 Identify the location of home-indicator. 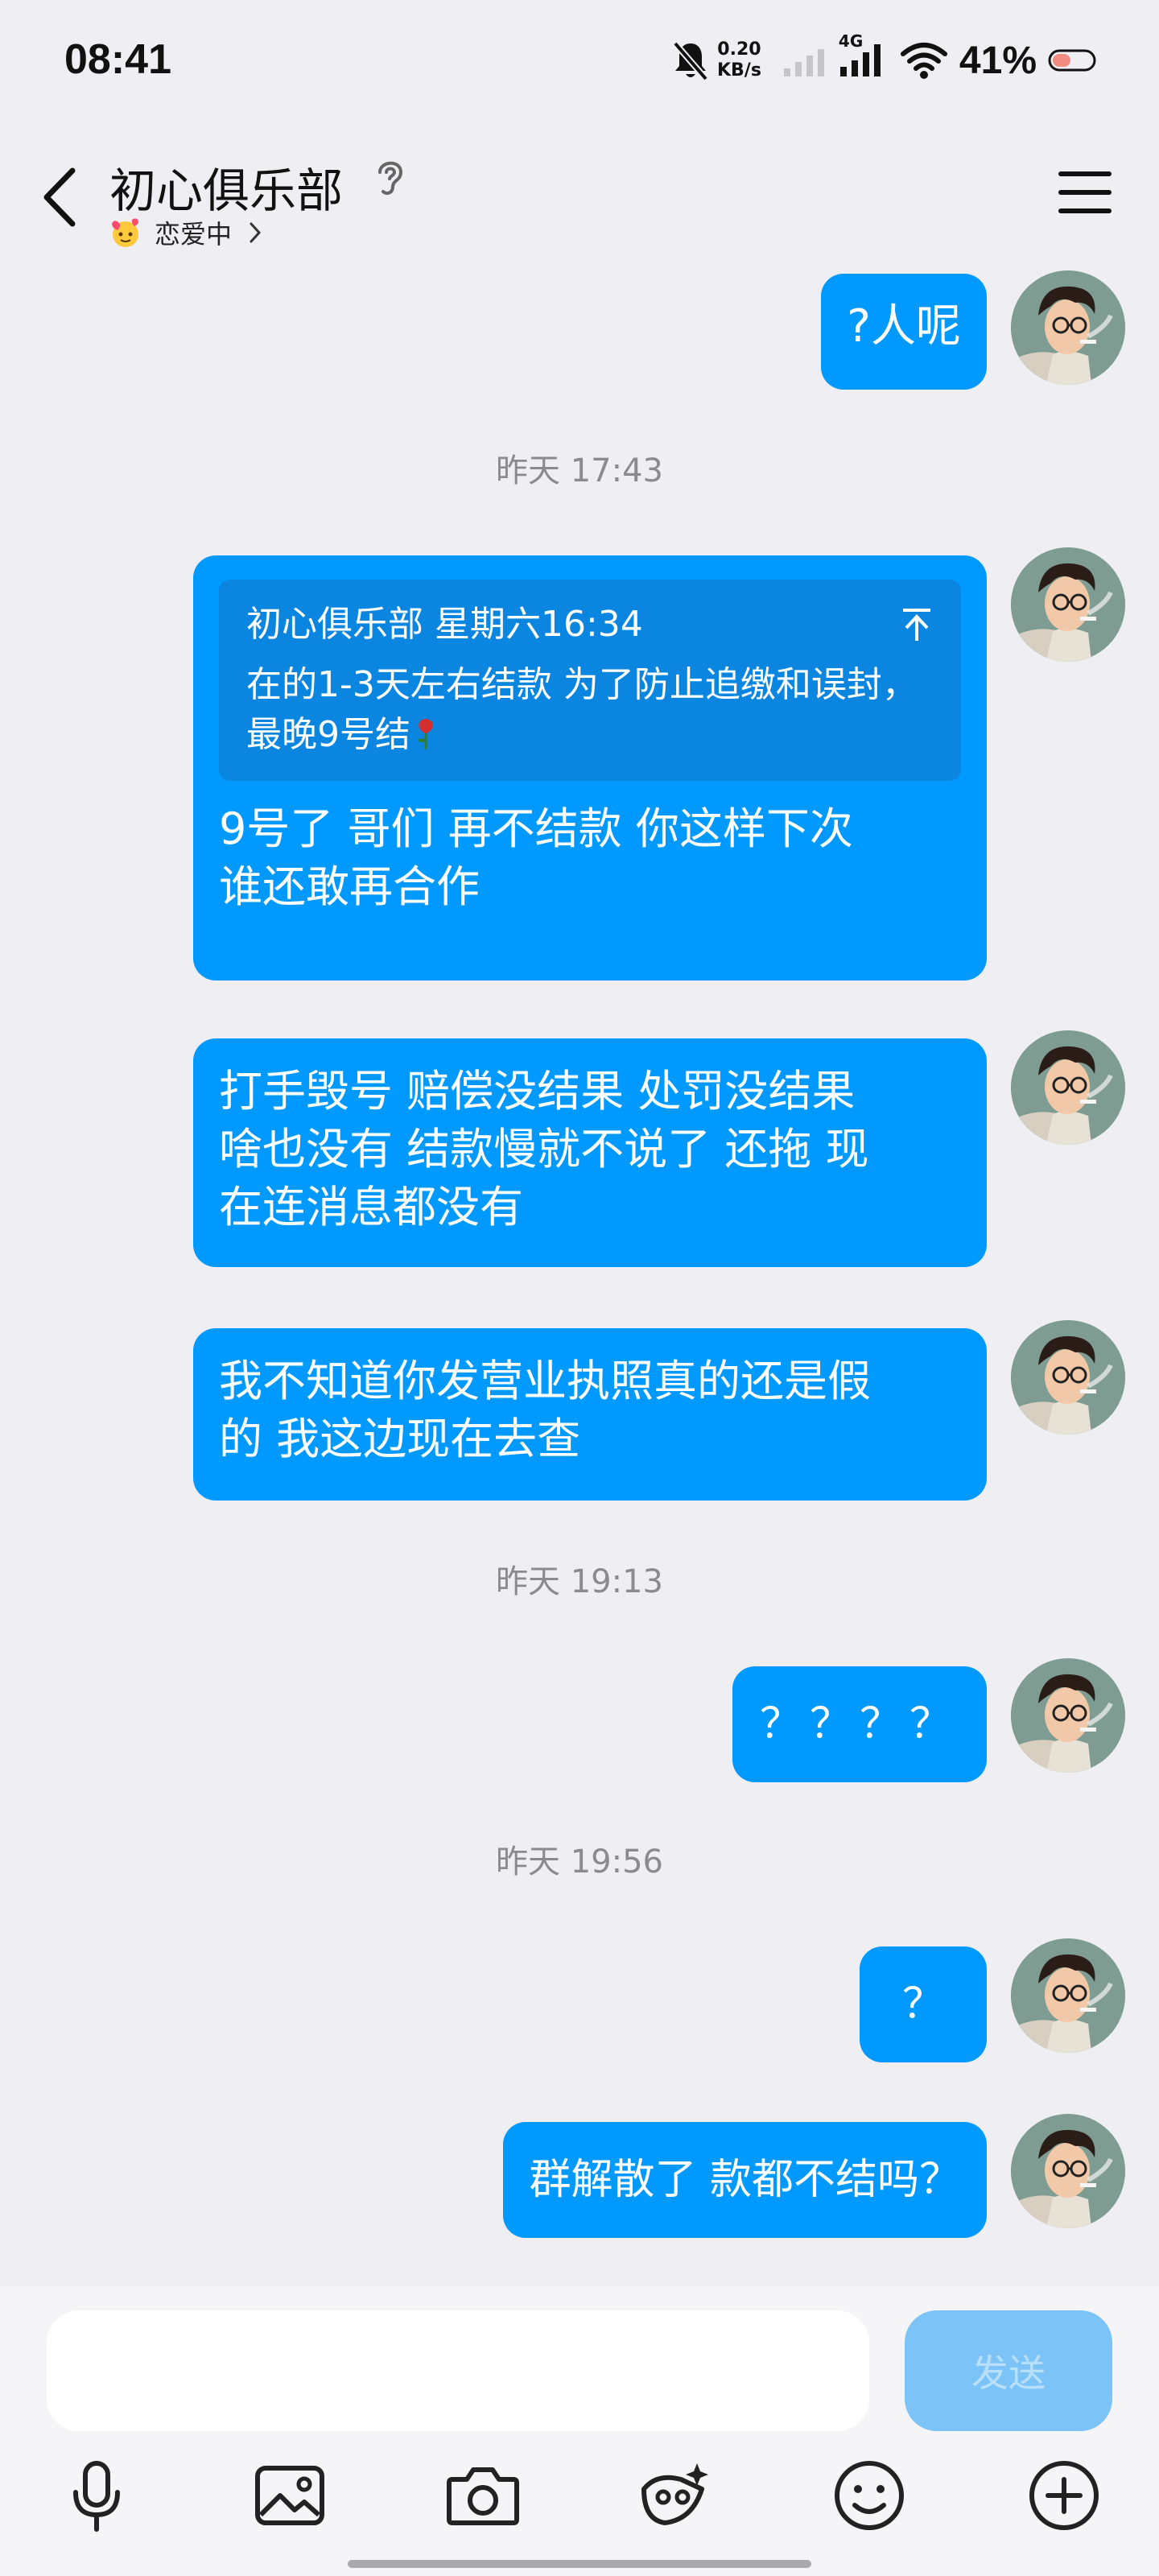
(579, 2564).